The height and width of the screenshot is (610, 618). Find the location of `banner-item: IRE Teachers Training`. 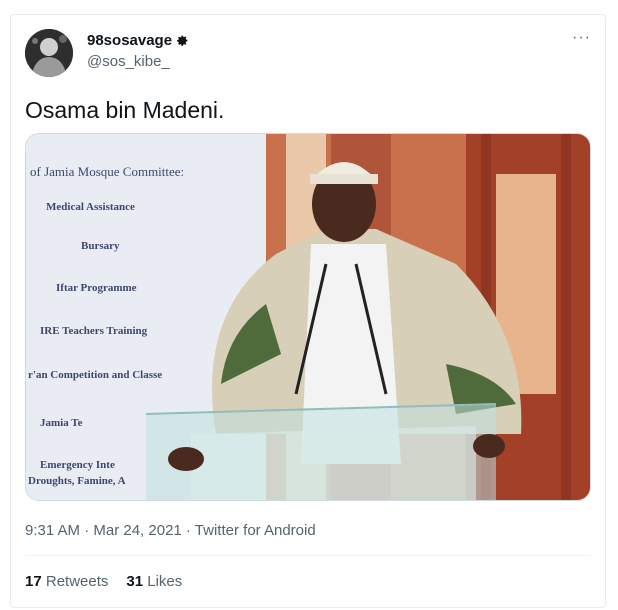

banner-item: IRE Teachers Training is located at coordinates (94, 331).